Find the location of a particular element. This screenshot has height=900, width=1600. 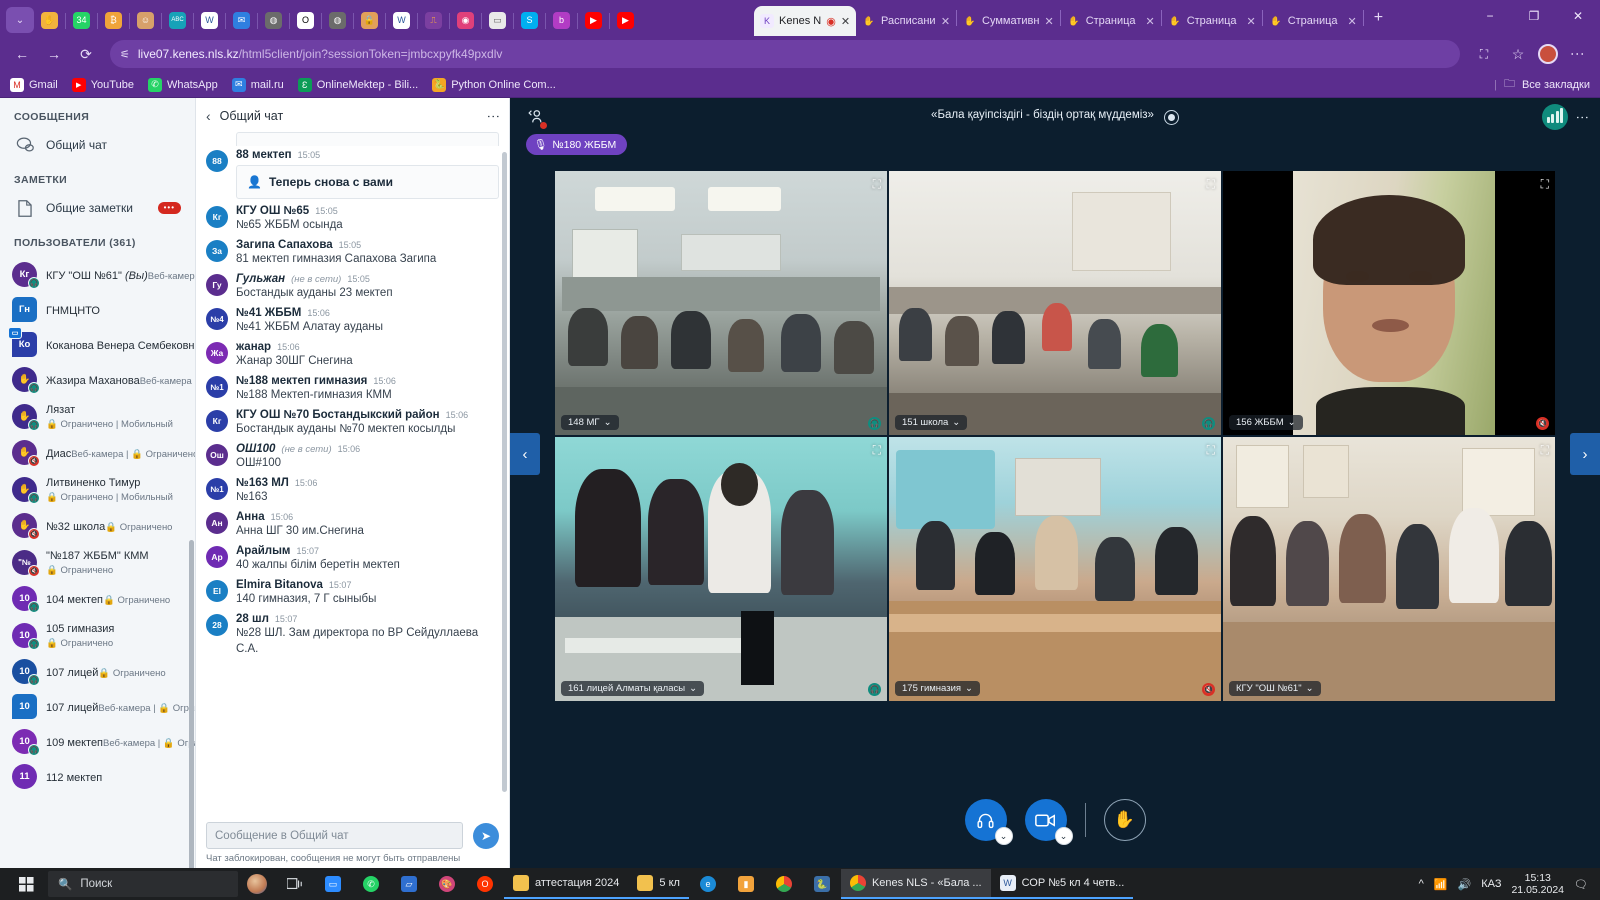

browser-tab-4: ✋ Страница ✕ is located at coordinates (1212, 21).